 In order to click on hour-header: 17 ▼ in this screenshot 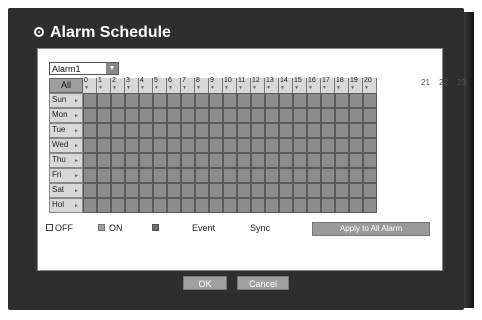, I will do `click(328, 85)`.